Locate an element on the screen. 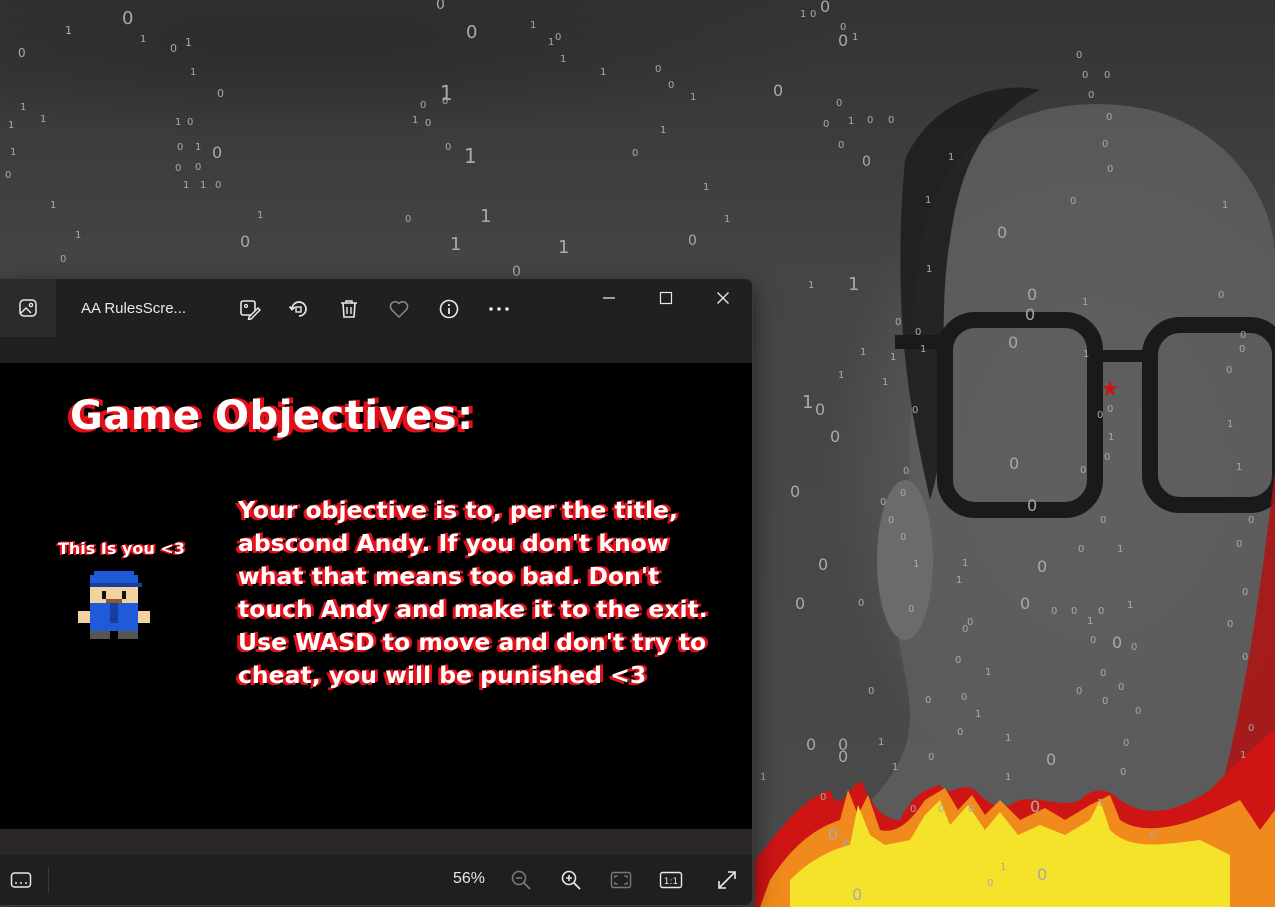 This screenshot has height=907, width=1275. rotate-icon is located at coordinates (297, 309).